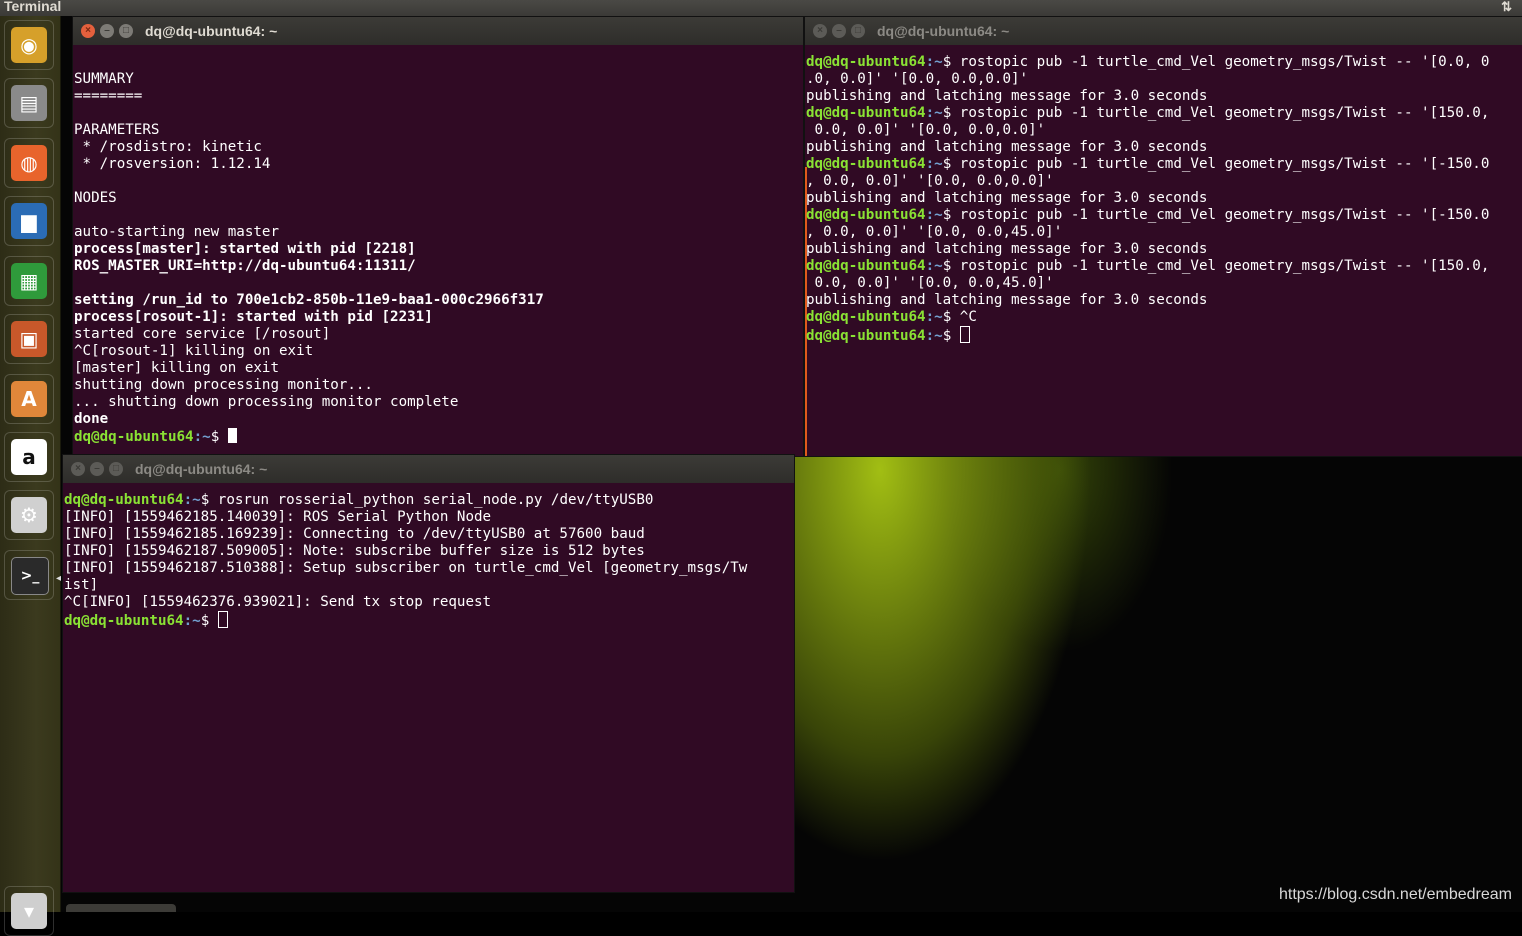  What do you see at coordinates (104, 79) in the screenshot?
I see `terminal-line: SUMMARY` at bounding box center [104, 79].